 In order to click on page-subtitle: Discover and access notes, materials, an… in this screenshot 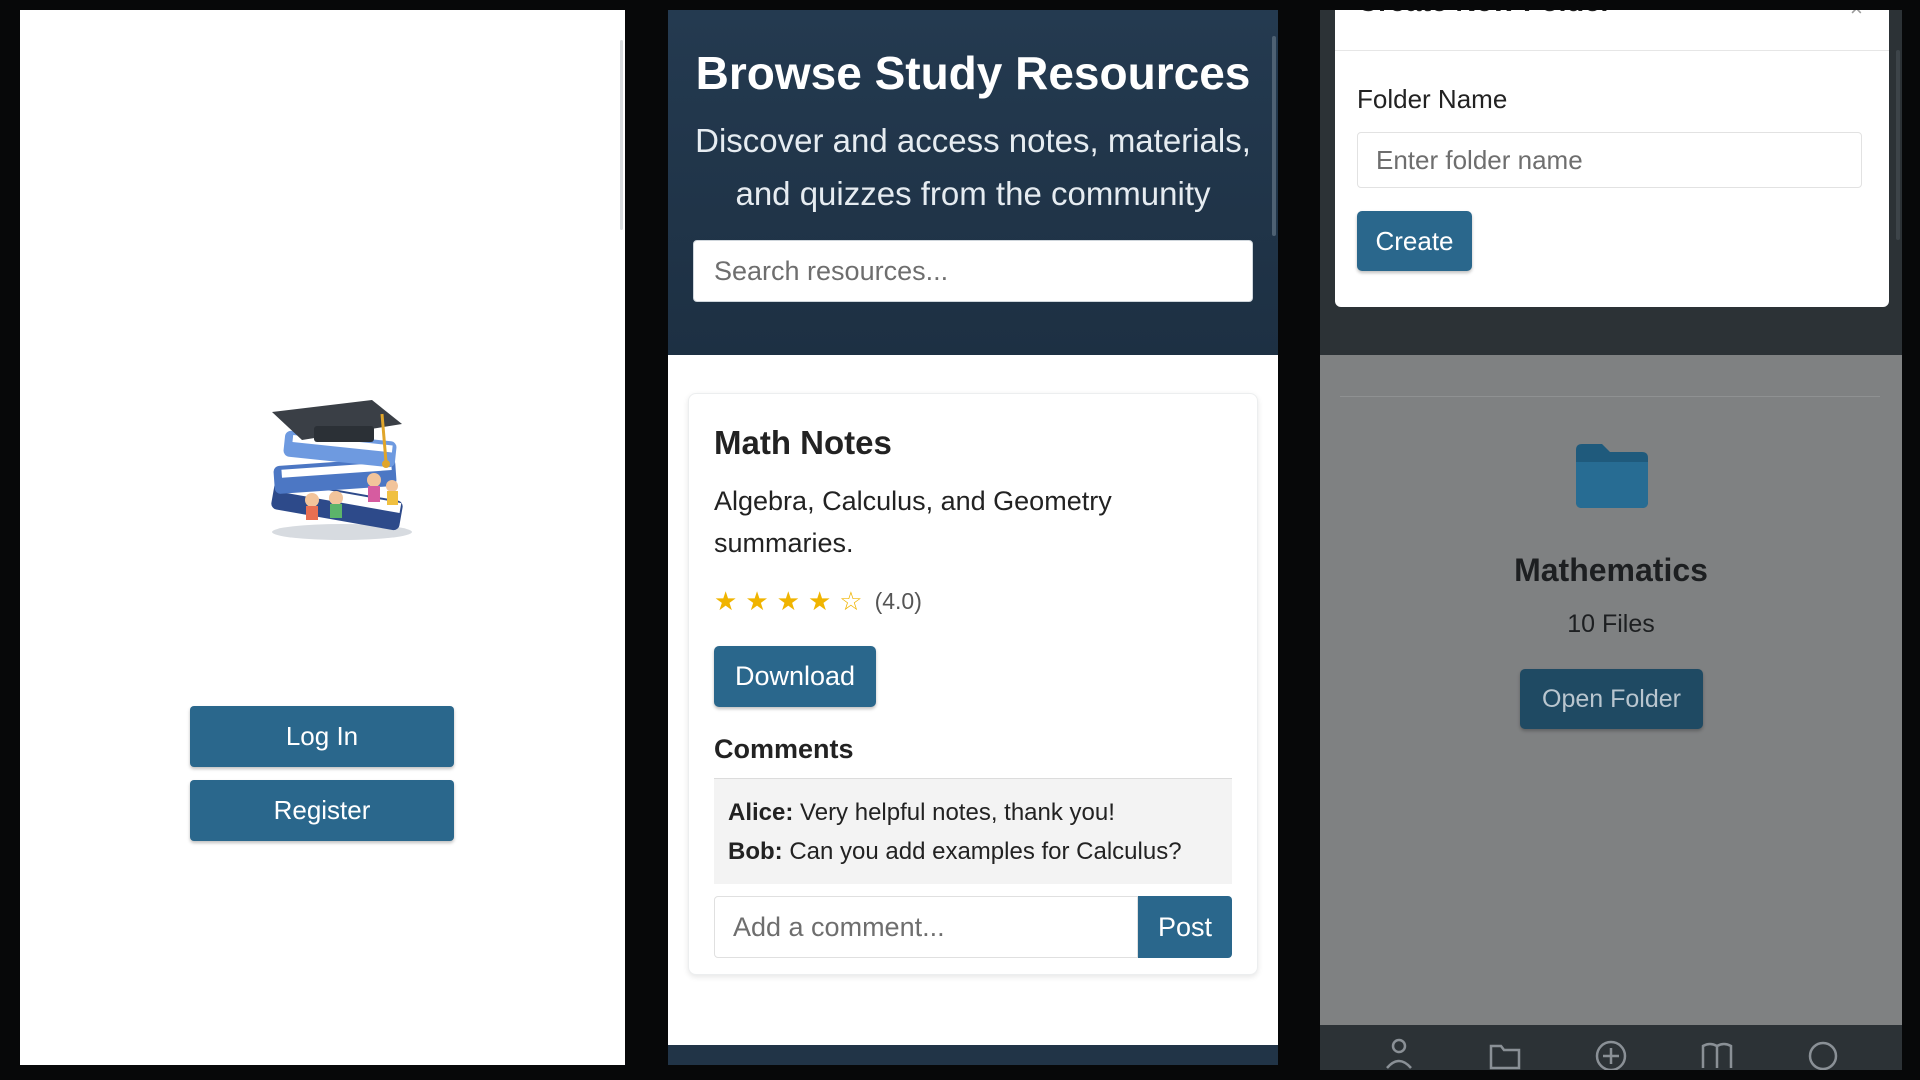, I will do `click(973, 167)`.